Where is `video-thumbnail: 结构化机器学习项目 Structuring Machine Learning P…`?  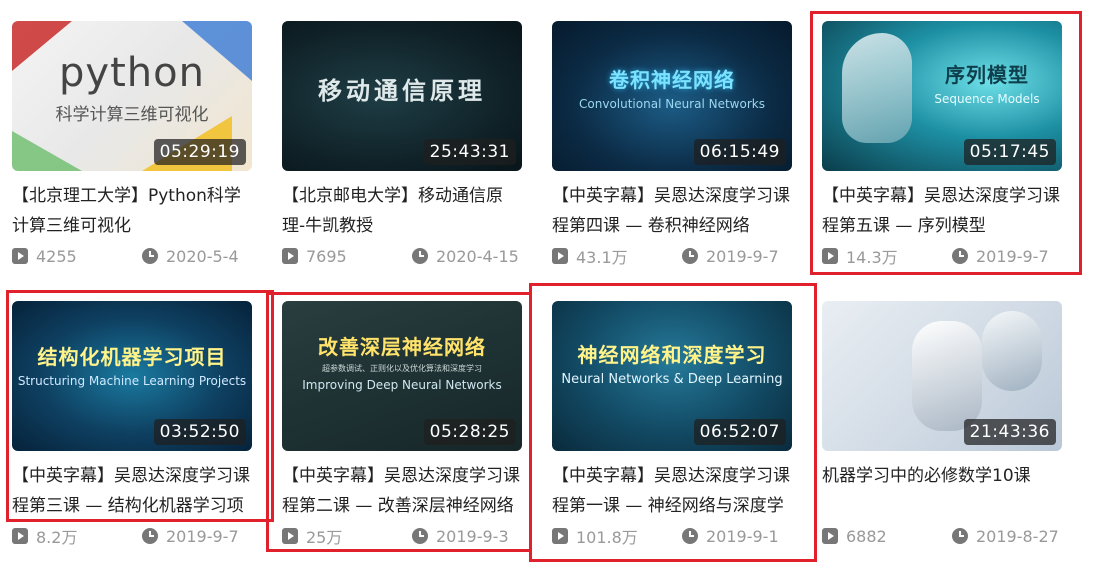 video-thumbnail: 结构化机器学习项目 Structuring Machine Learning P… is located at coordinates (132, 376).